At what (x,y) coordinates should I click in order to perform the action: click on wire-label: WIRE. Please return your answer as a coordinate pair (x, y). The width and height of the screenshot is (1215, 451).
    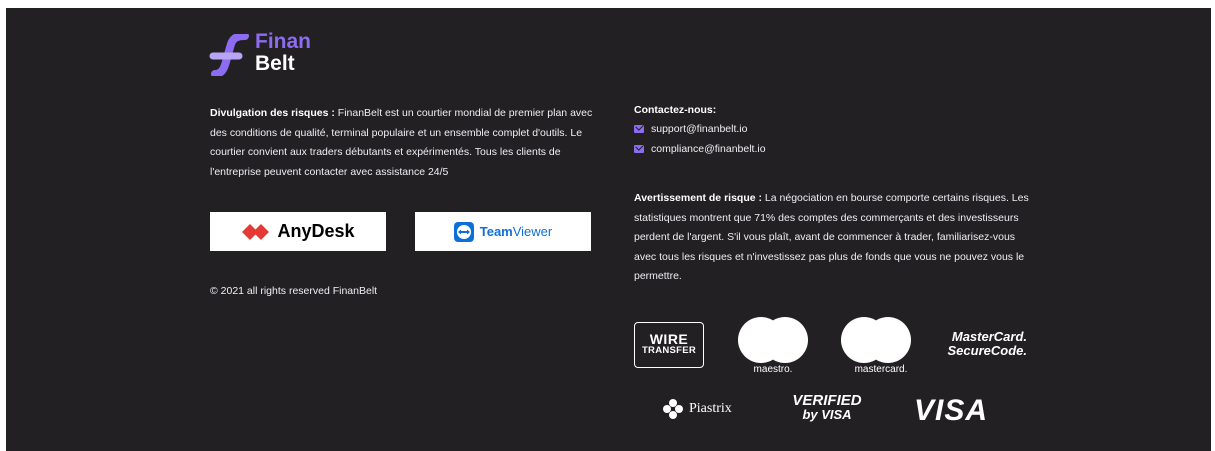
    Looking at the image, I should click on (669, 339).